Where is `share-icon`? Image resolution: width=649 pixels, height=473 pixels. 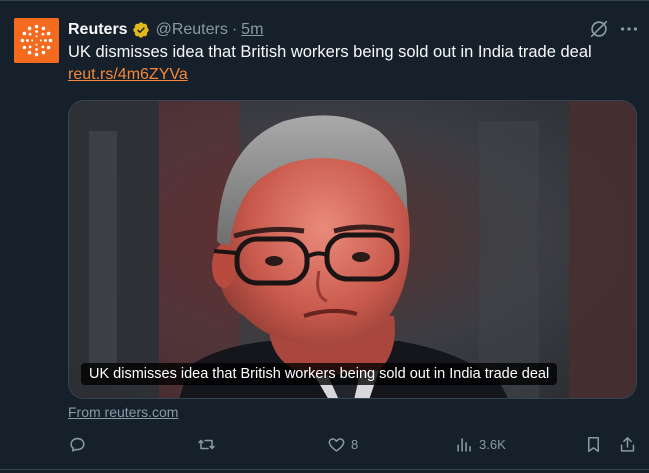 share-icon is located at coordinates (627, 444).